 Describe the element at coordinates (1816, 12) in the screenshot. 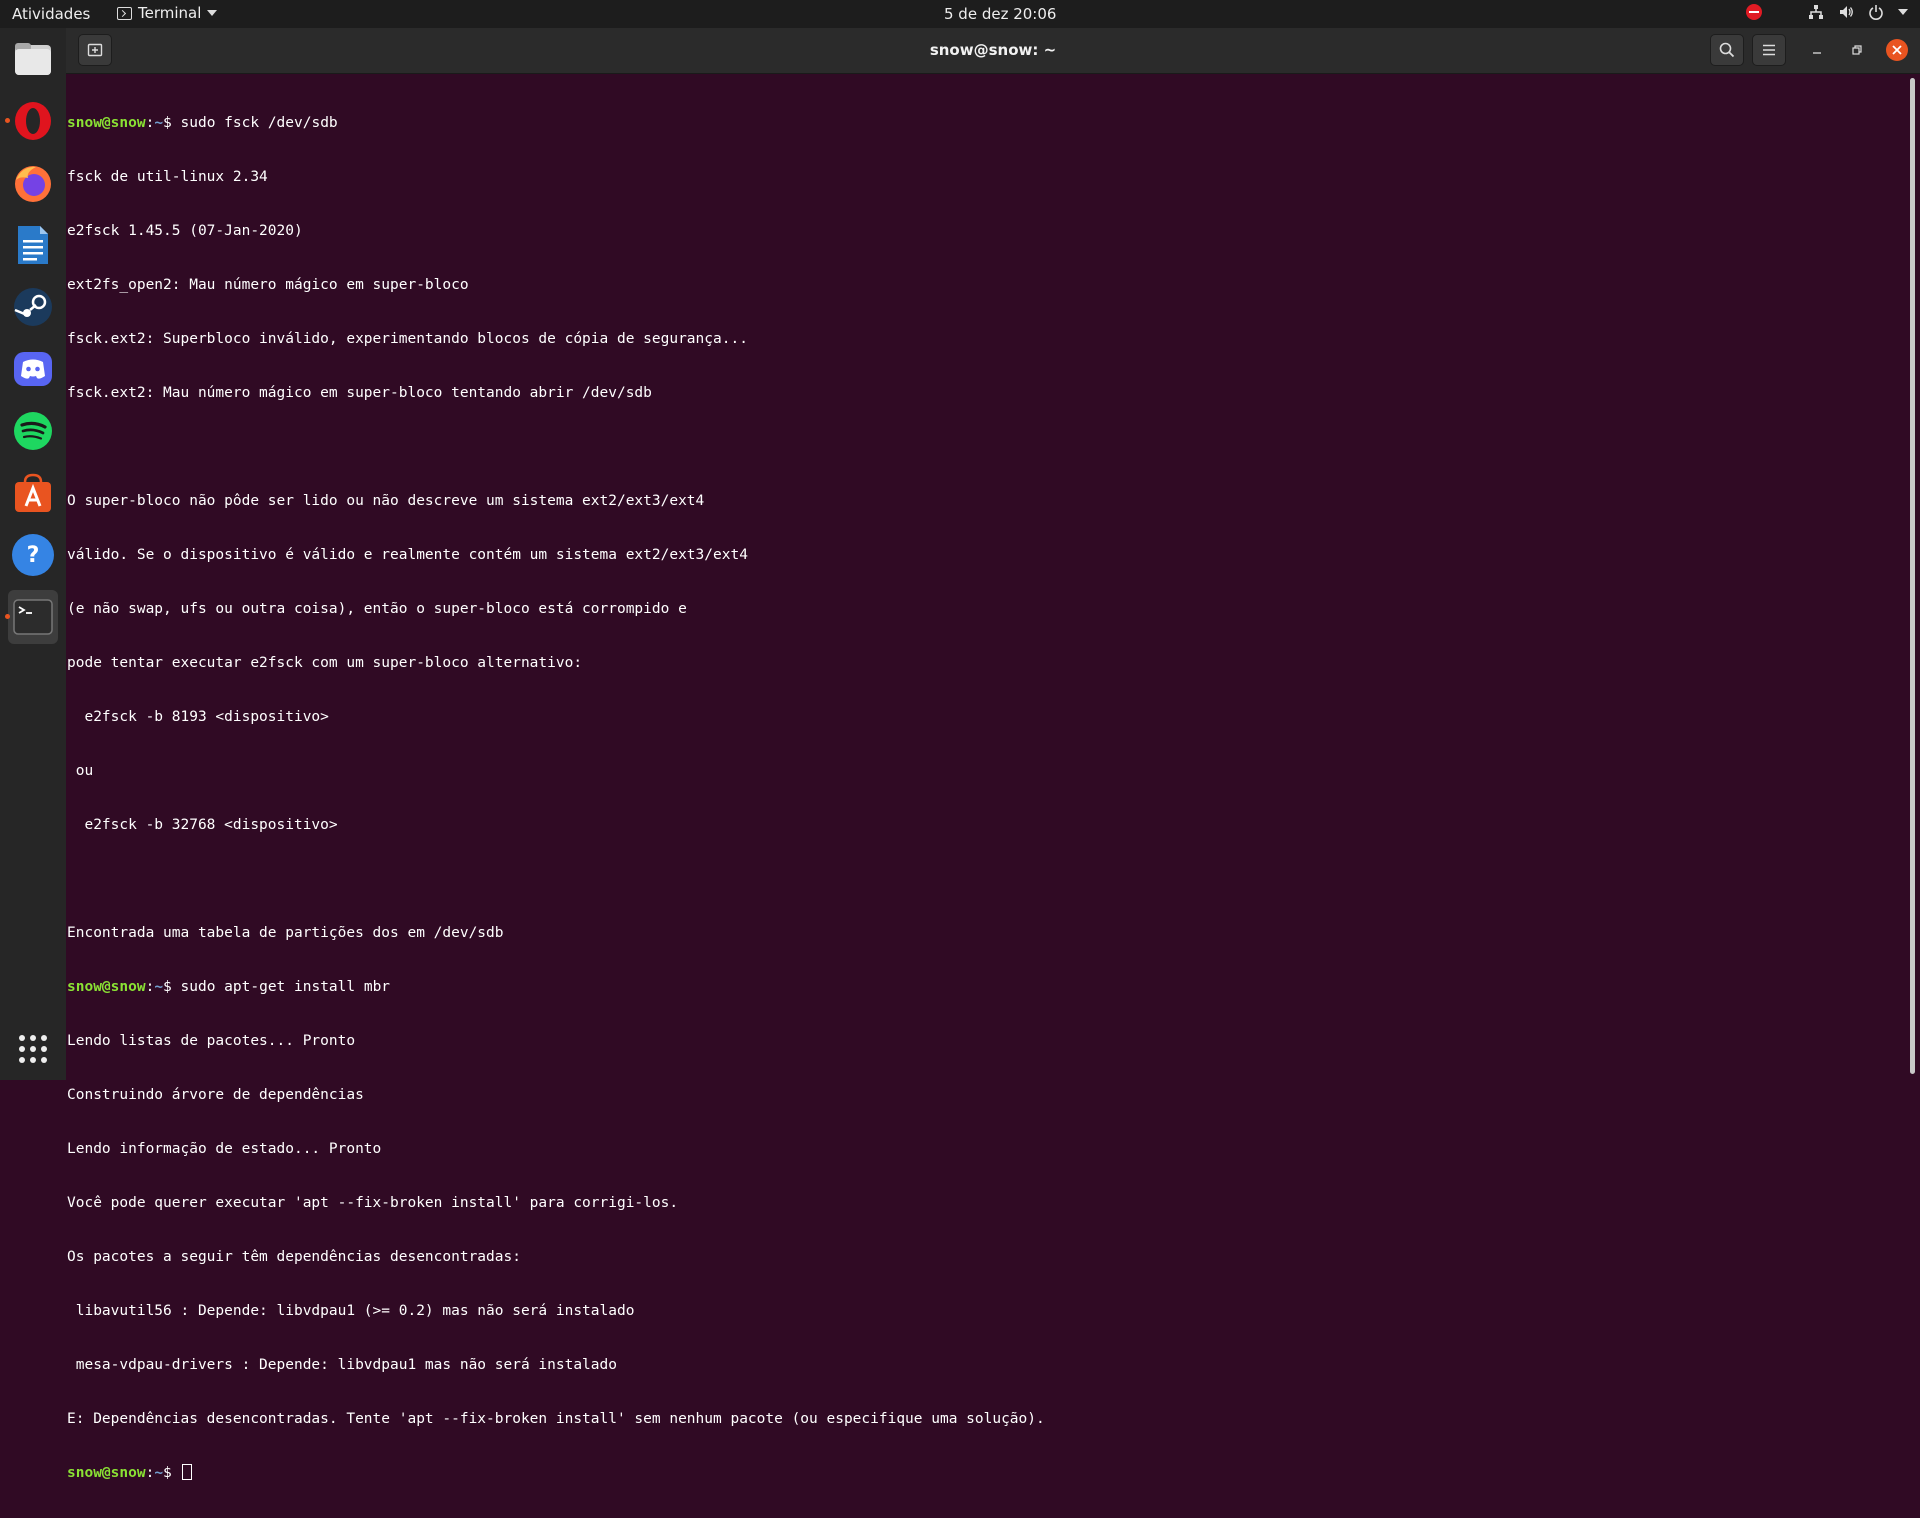

I see `network-icon` at that location.